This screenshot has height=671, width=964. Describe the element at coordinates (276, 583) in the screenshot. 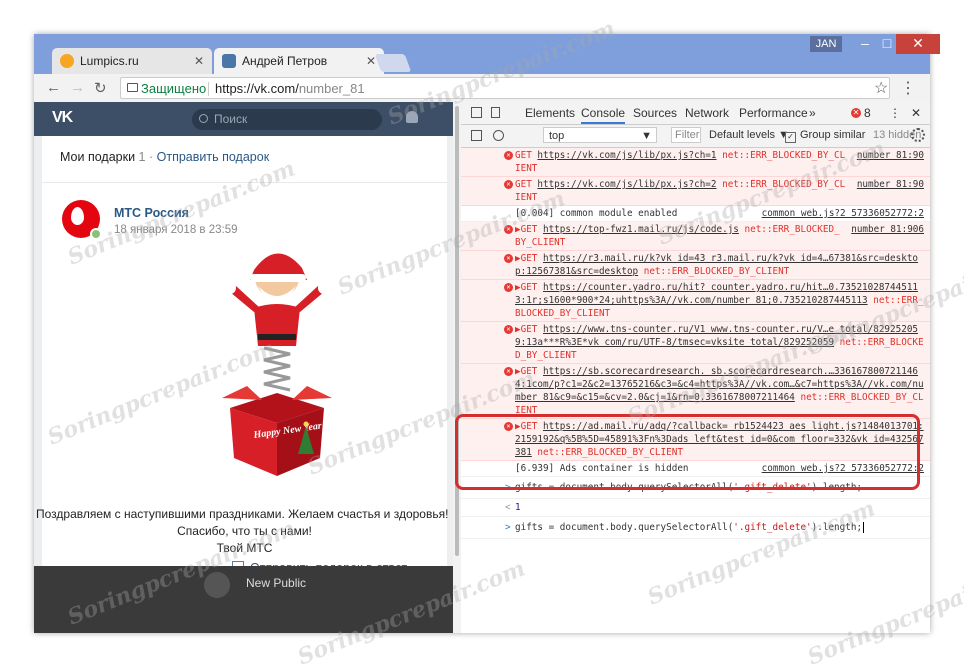

I see `public-name: New Public` at that location.